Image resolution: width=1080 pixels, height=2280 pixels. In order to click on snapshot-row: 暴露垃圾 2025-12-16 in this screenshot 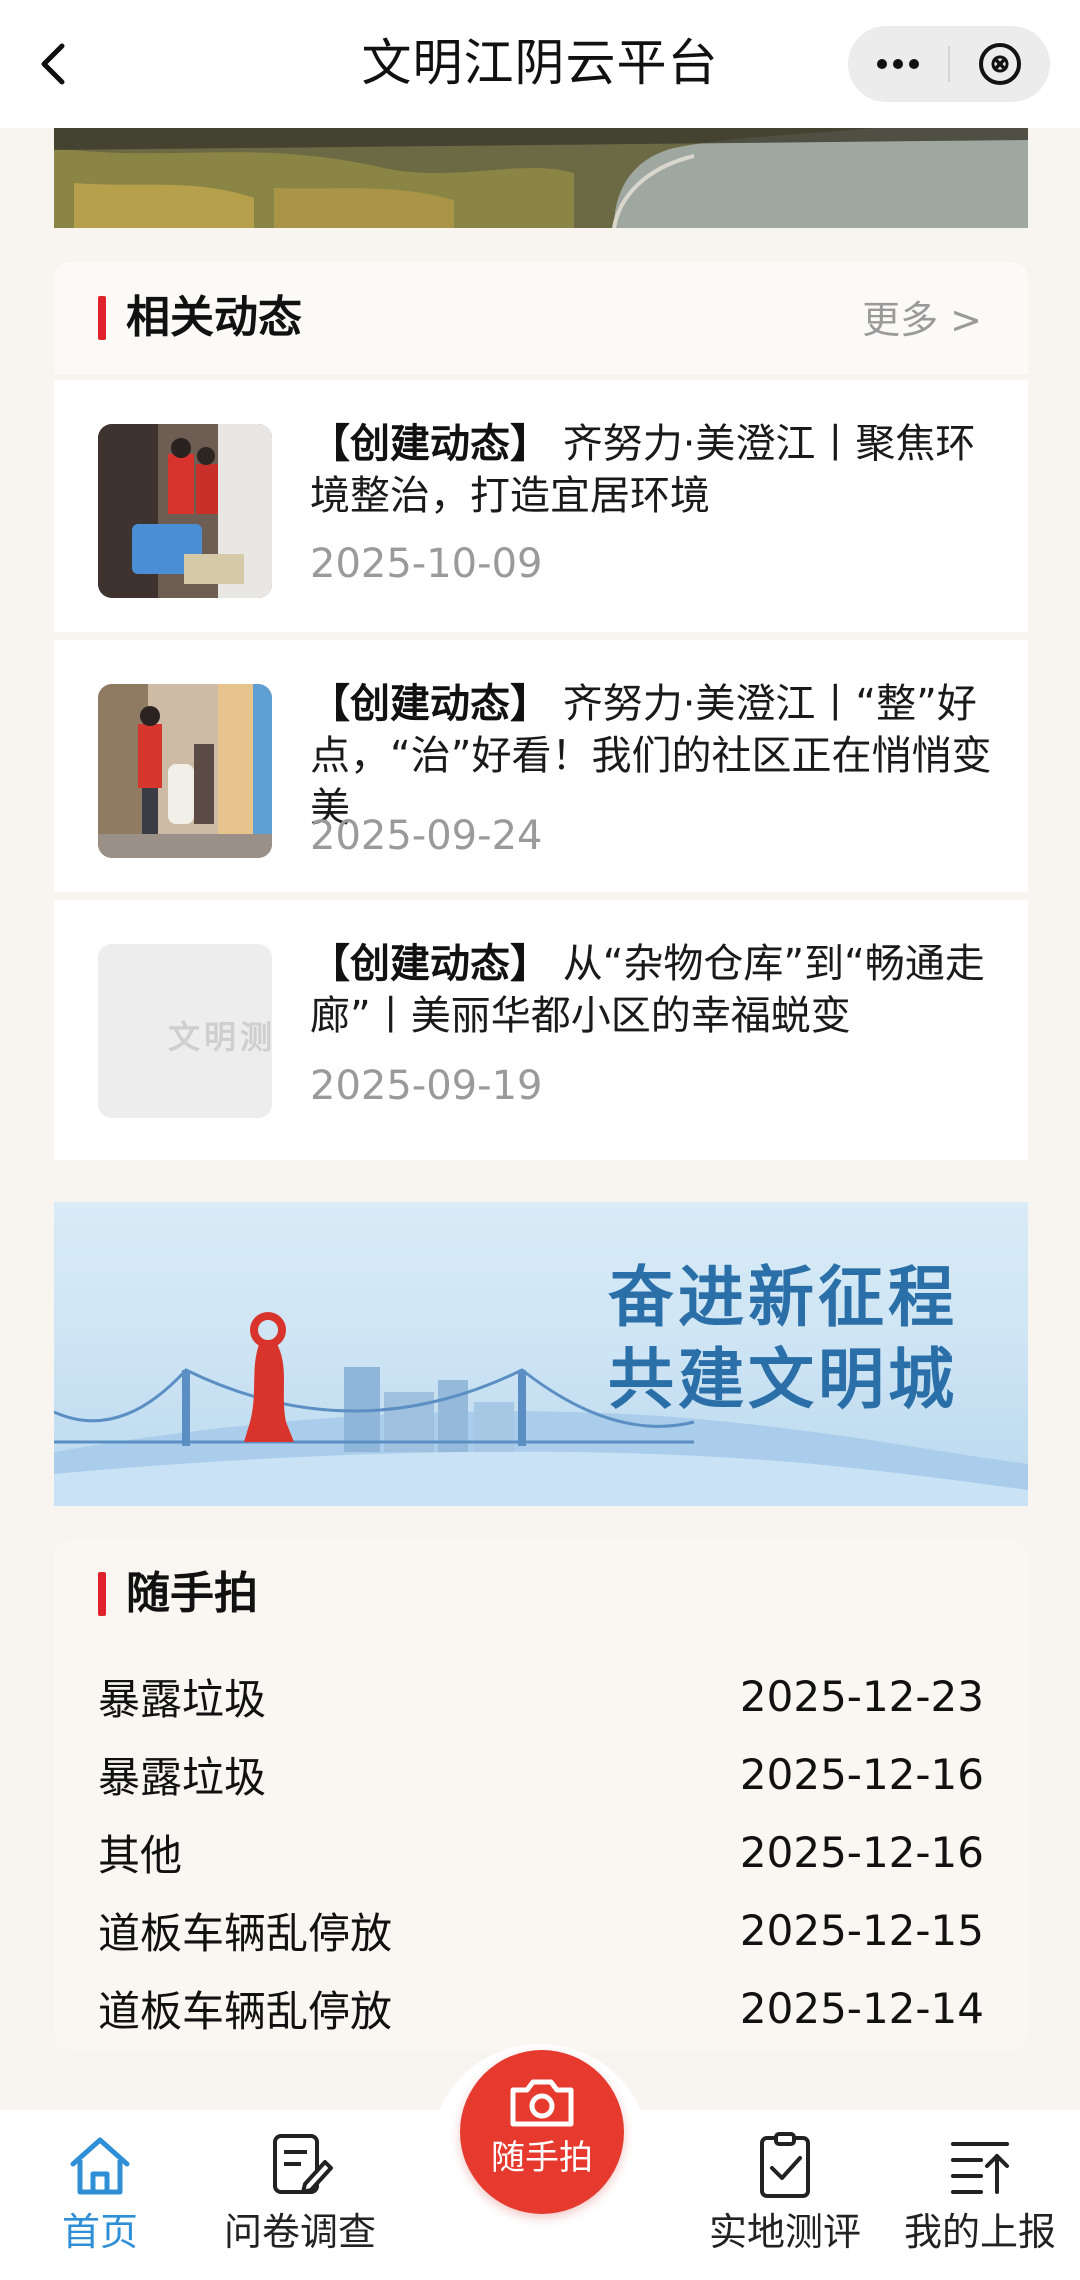, I will do `click(541, 1774)`.